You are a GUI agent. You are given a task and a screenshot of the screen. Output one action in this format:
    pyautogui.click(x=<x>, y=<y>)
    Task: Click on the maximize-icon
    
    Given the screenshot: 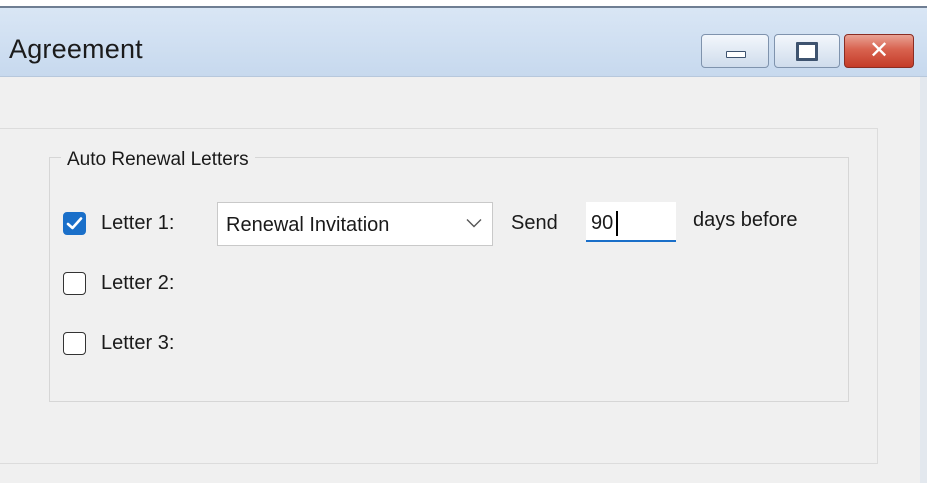 What is the action you would take?
    pyautogui.click(x=807, y=51)
    